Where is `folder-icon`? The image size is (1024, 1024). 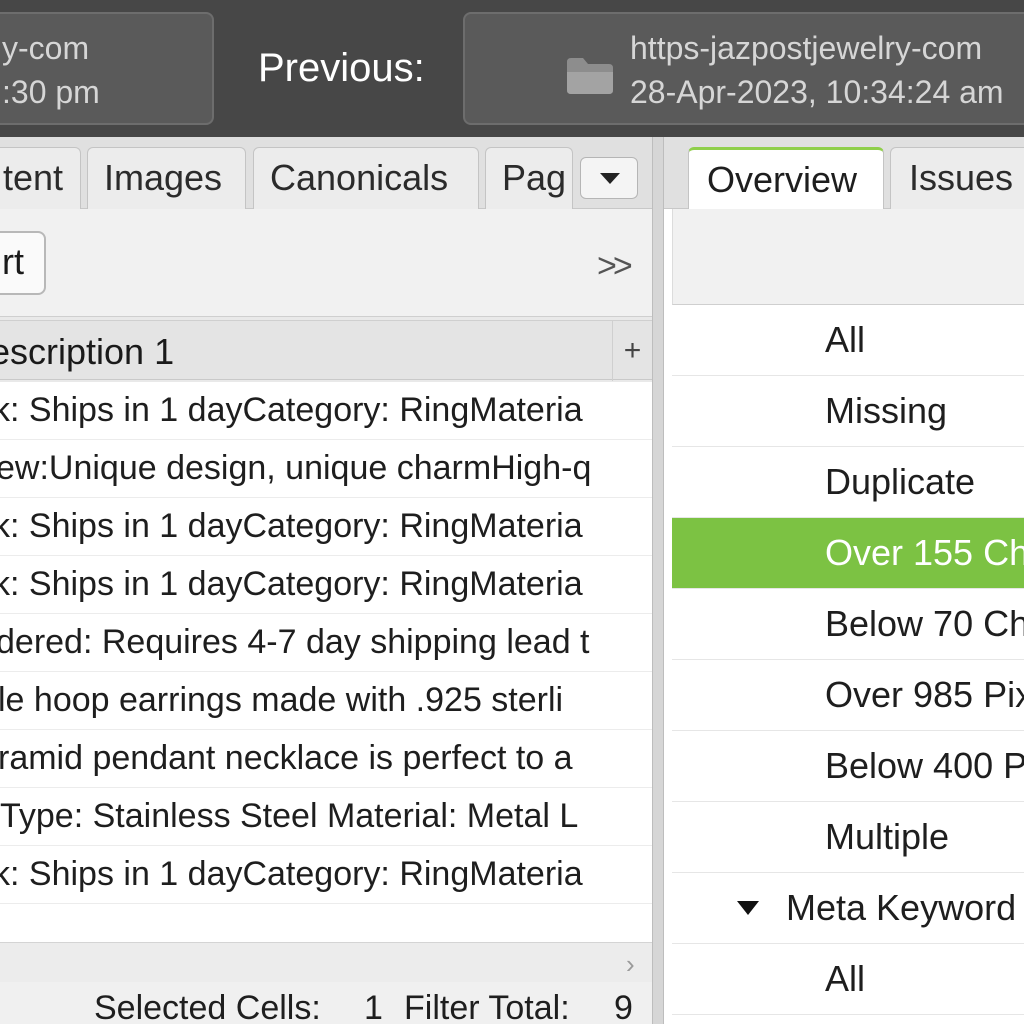 folder-icon is located at coordinates (590, 80).